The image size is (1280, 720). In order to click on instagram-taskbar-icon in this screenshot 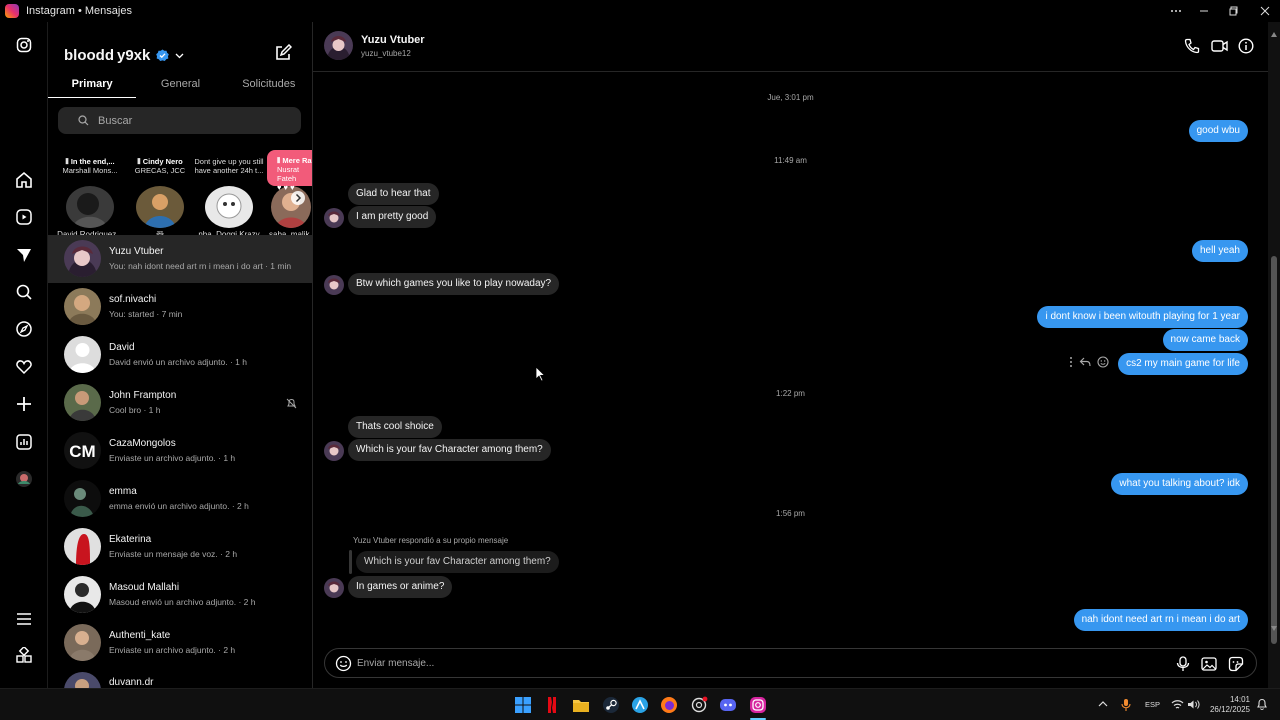, I will do `click(758, 705)`.